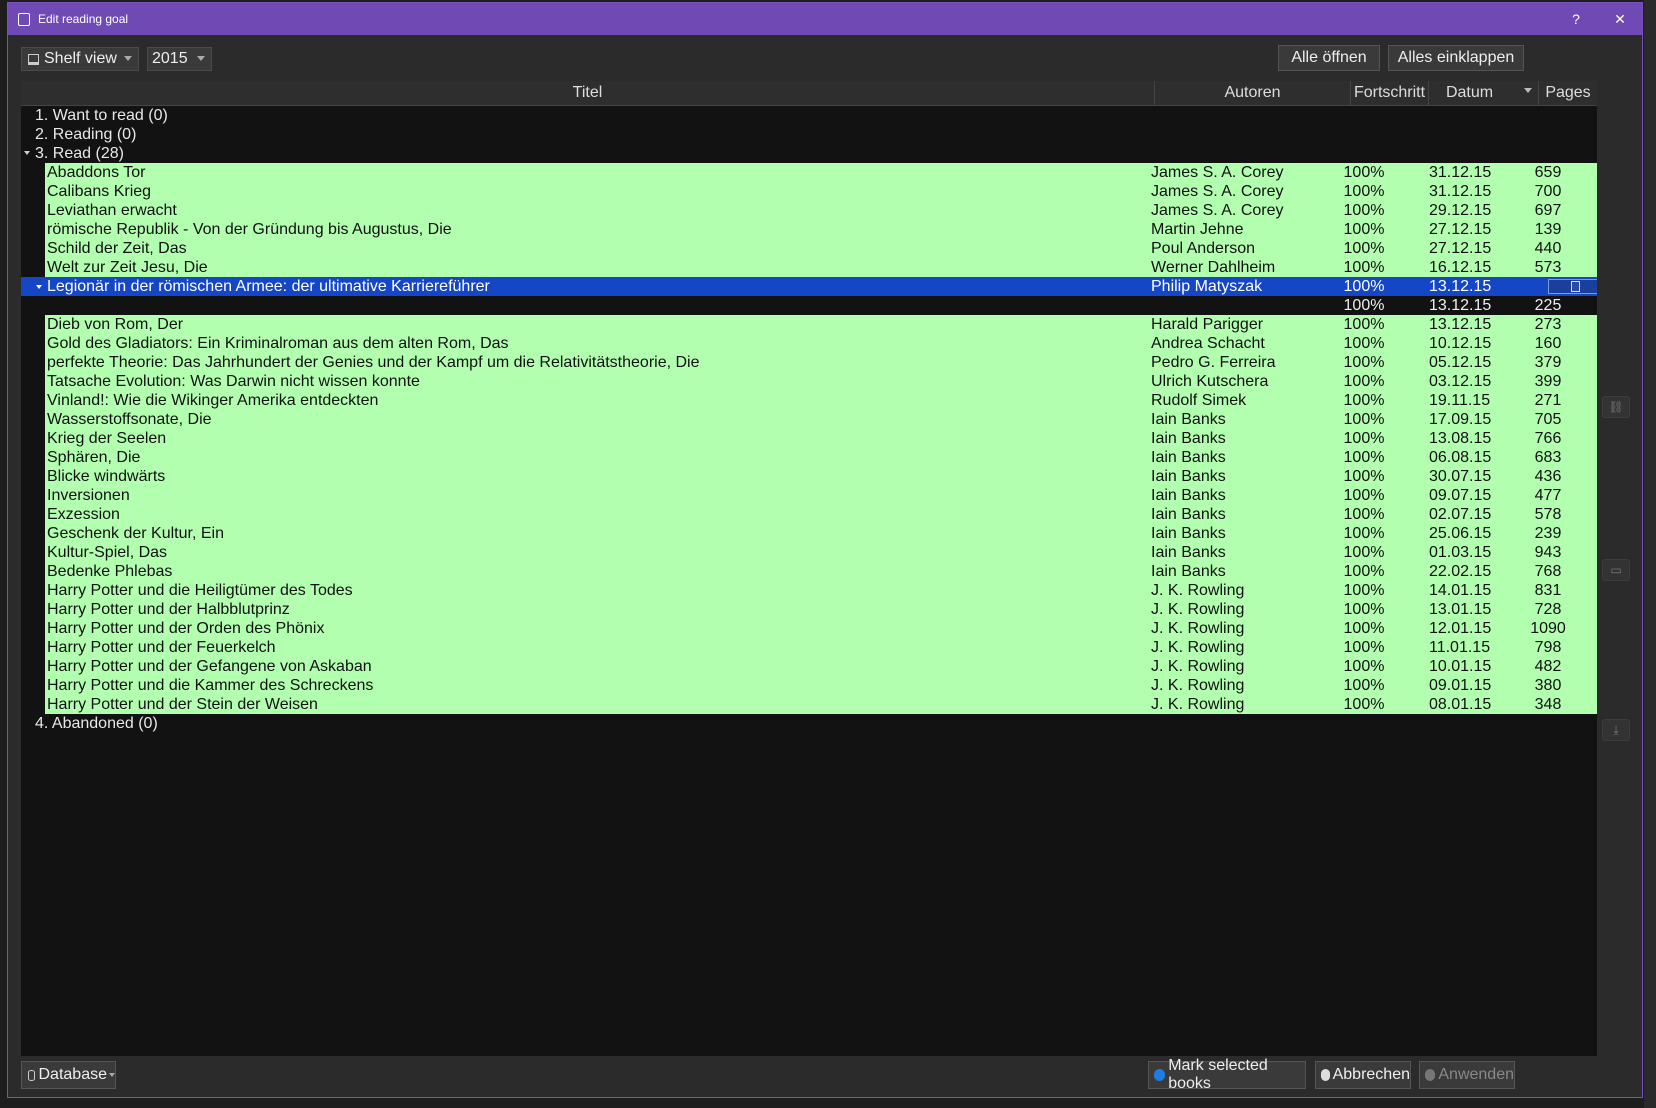 This screenshot has width=1656, height=1108. Describe the element at coordinates (1548, 400) in the screenshot. I see `book-pages: 271` at that location.